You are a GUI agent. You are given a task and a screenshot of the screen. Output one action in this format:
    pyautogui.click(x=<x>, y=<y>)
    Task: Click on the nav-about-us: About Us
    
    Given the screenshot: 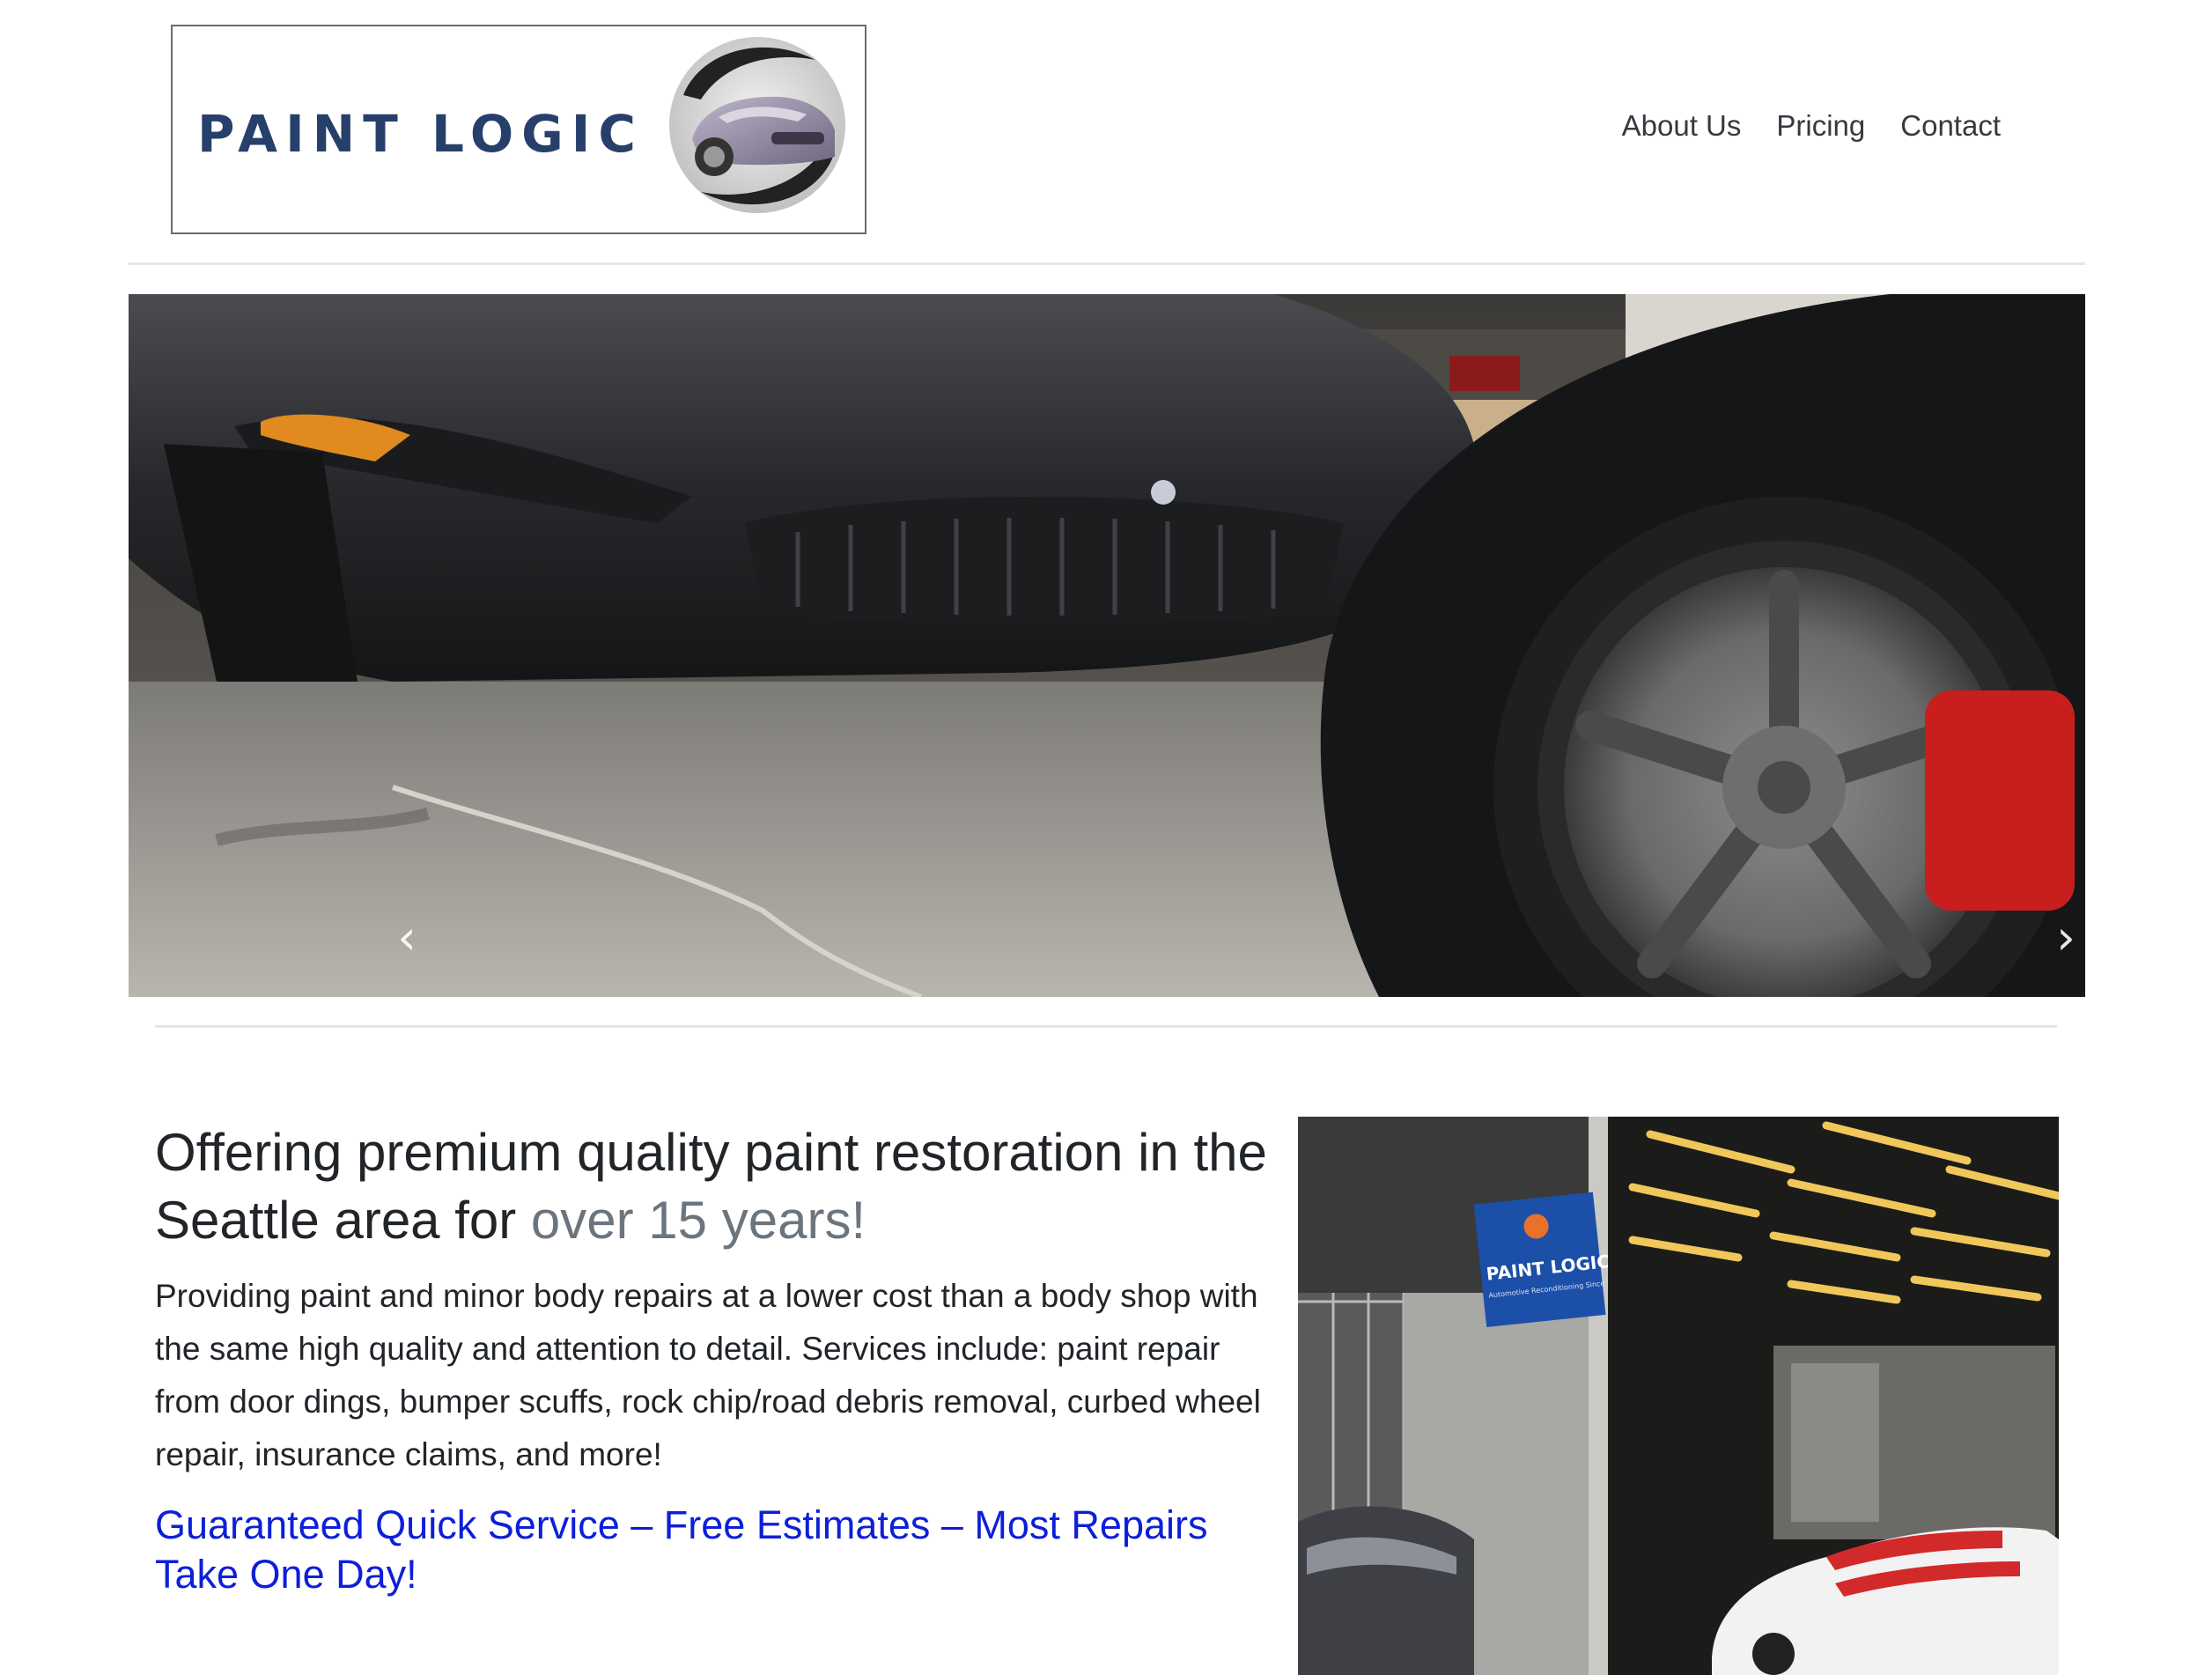 What is the action you would take?
    pyautogui.click(x=1682, y=126)
    